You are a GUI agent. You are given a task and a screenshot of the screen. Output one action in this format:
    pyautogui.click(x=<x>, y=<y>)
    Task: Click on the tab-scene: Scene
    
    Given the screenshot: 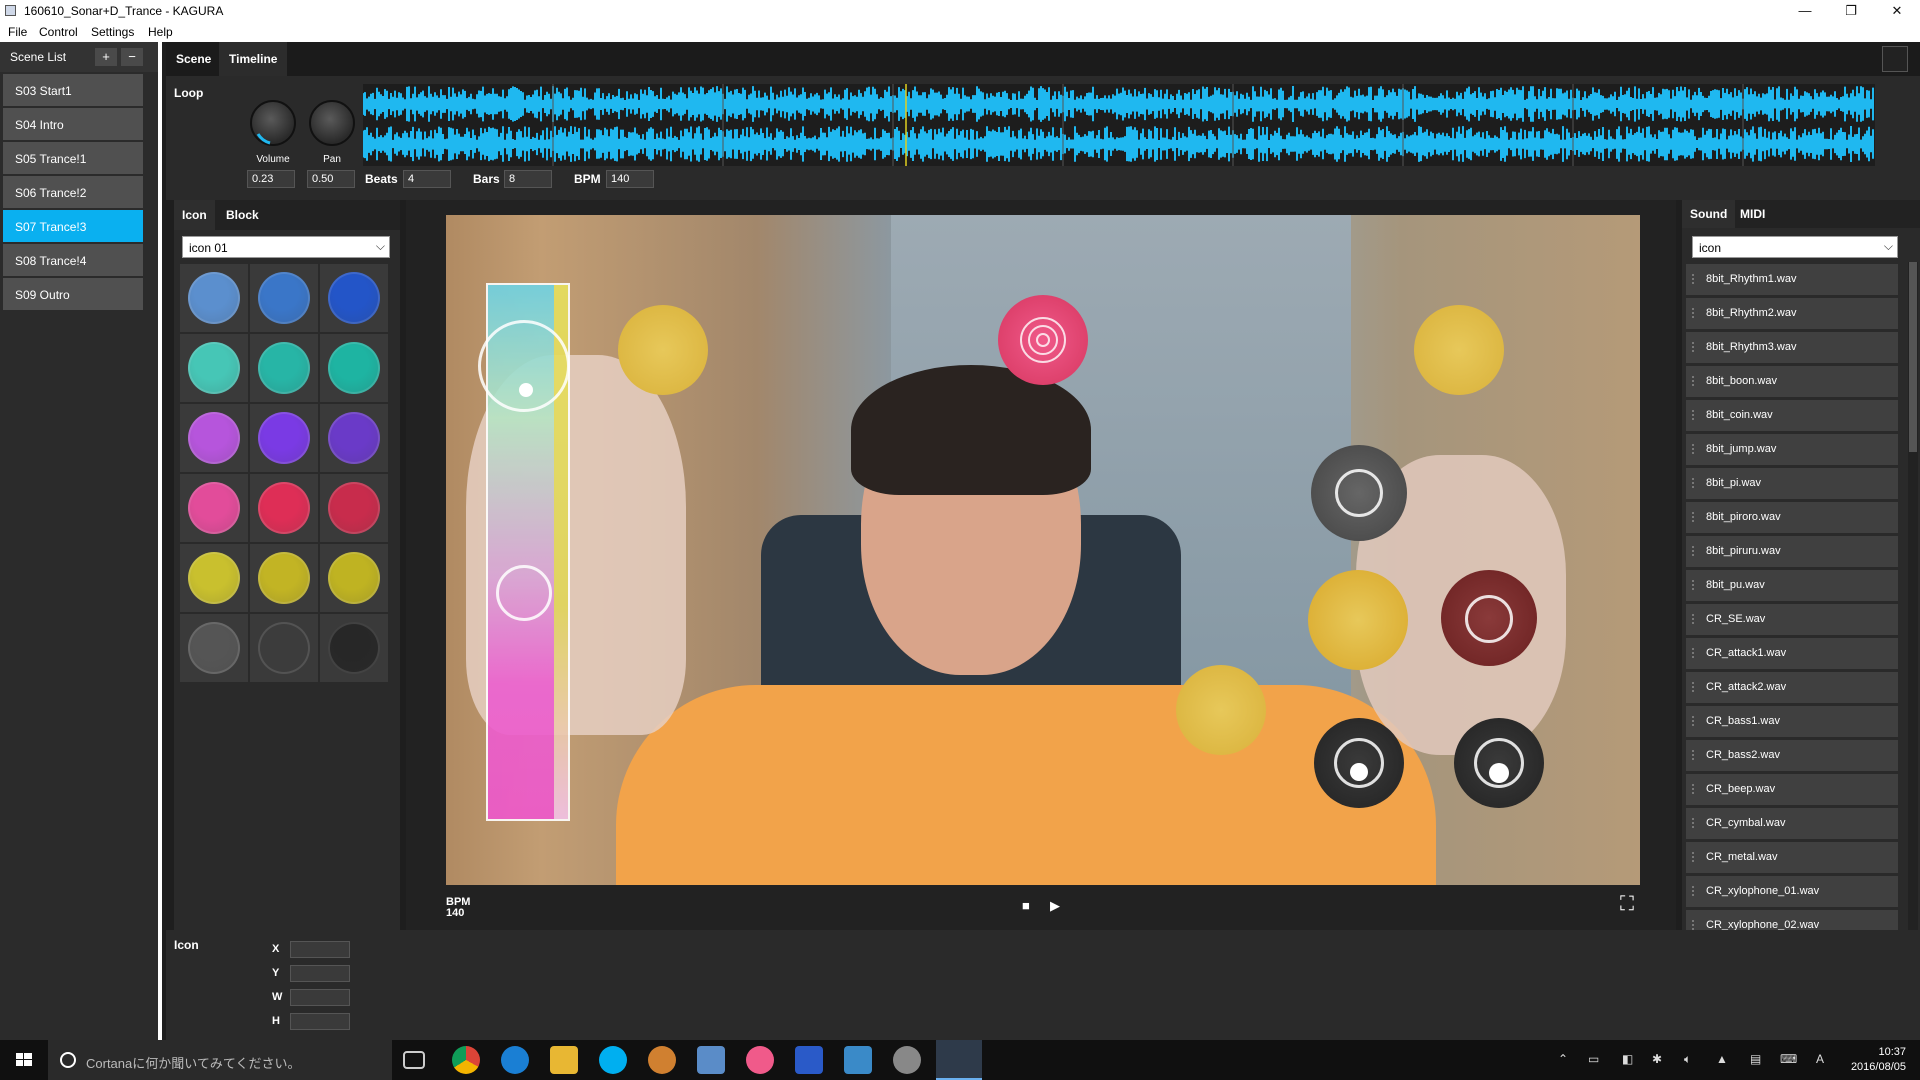 What is the action you would take?
    pyautogui.click(x=193, y=59)
    